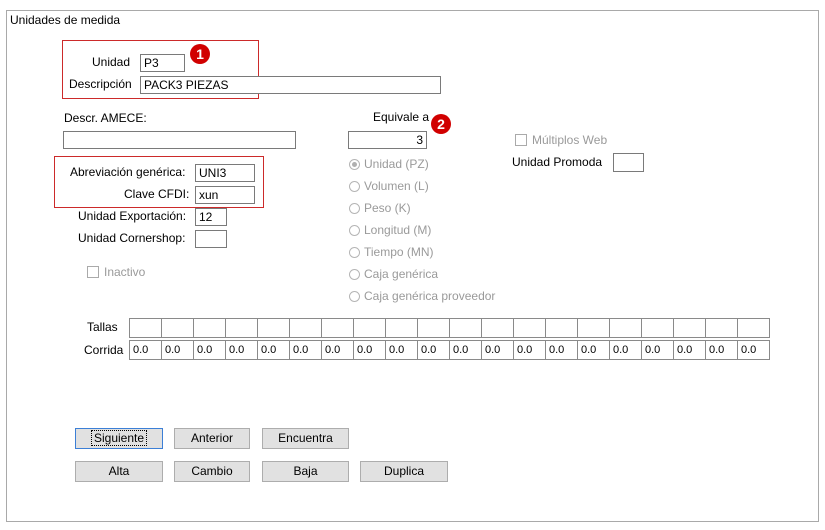 The image size is (825, 530). What do you see at coordinates (93, 272) in the screenshot?
I see `inactivo-checkbox-box` at bounding box center [93, 272].